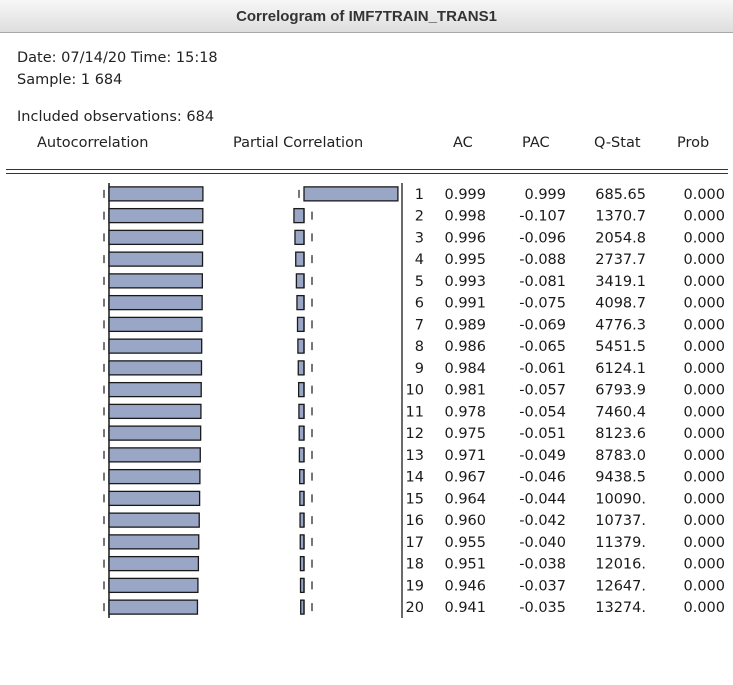 Image resolution: width=733 pixels, height=685 pixels. I want to click on qstat-value-cell: 6793.9, so click(620, 391).